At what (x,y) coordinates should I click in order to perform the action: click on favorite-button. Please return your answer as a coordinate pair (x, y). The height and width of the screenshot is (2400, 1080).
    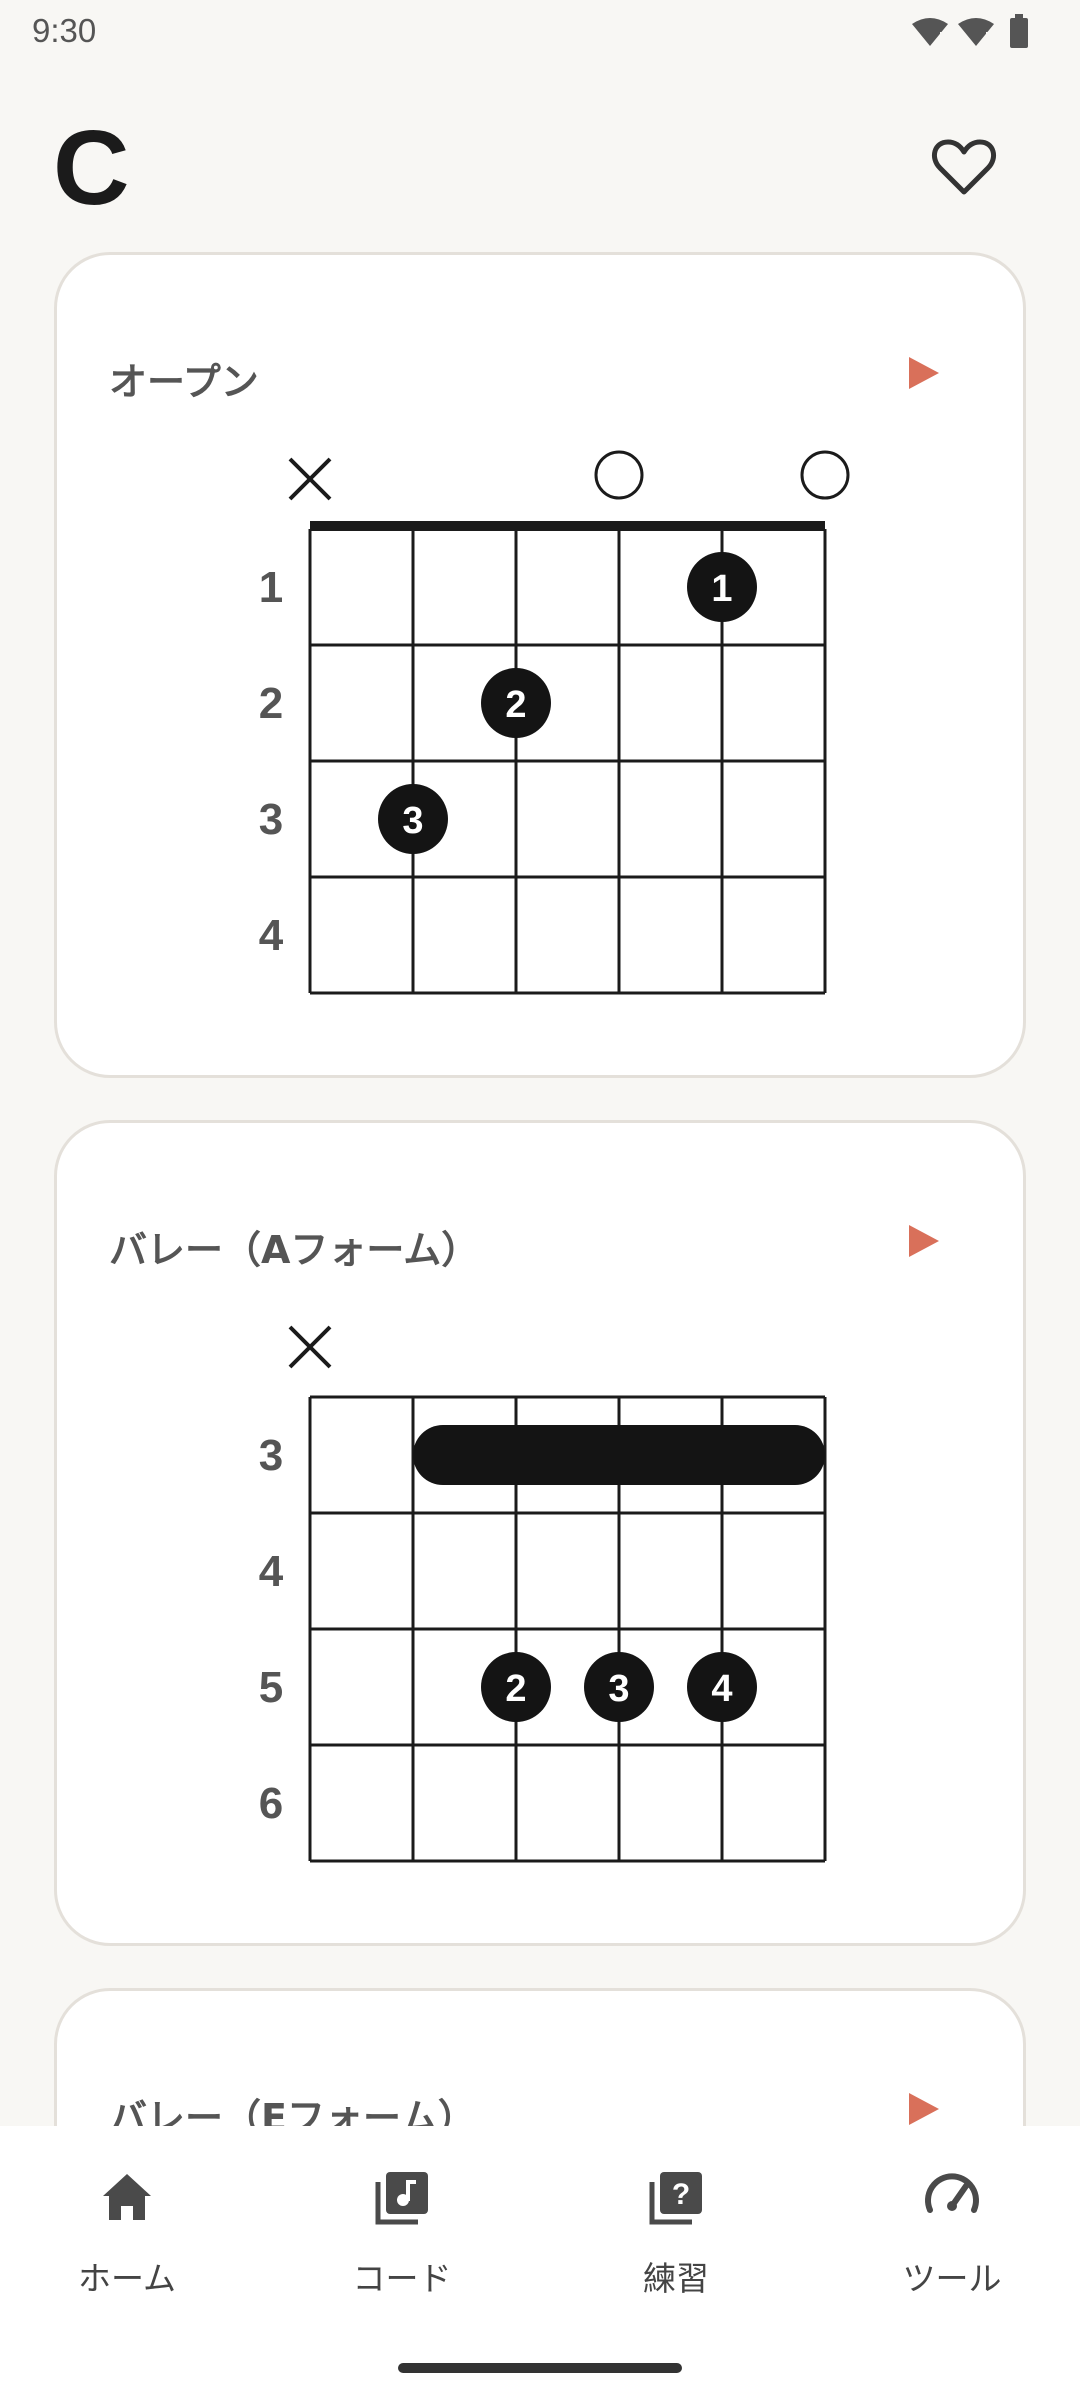
    Looking at the image, I should click on (964, 168).